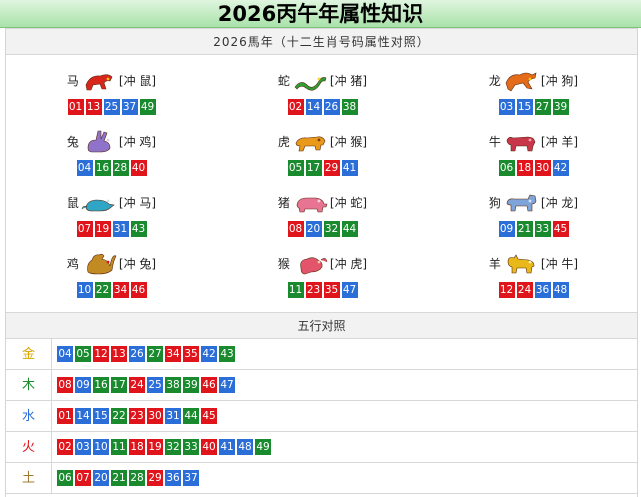 The width and height of the screenshot is (641, 497). Describe the element at coordinates (524, 229) in the screenshot. I see `number-ball: 21` at that location.